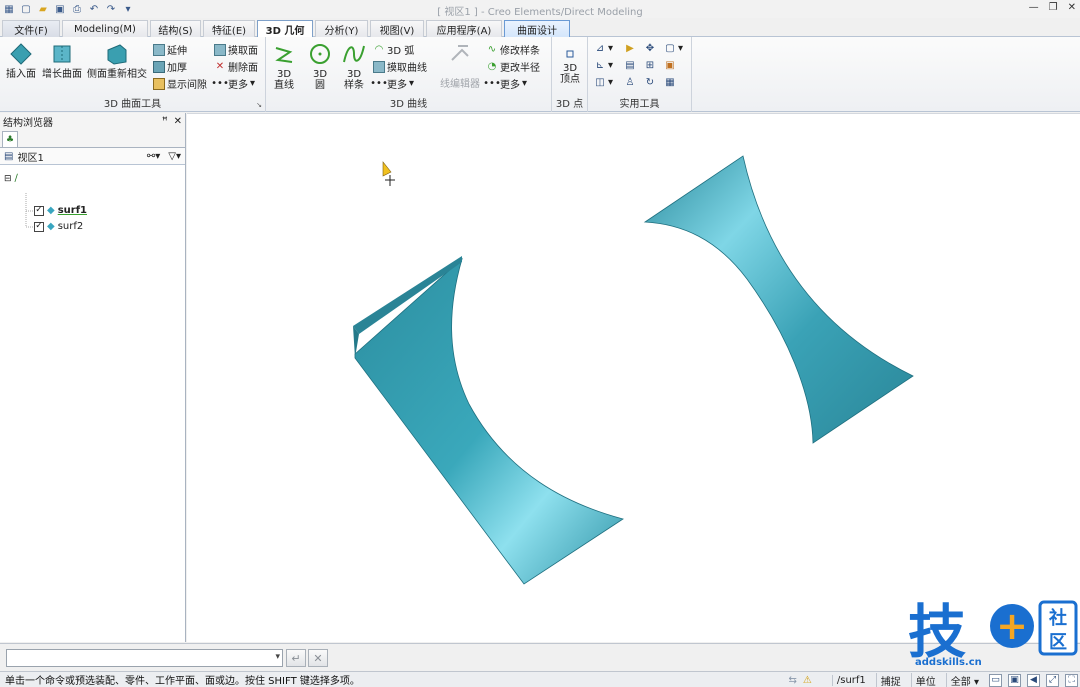 This screenshot has width=1080, height=687. I want to click on wire-editor-button: 线编辑器, so click(460, 65).